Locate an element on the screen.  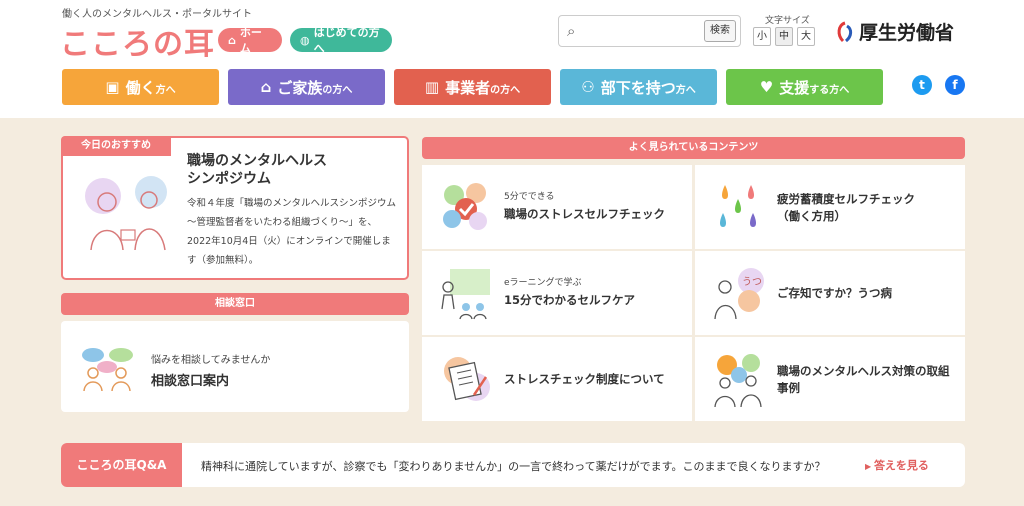
popular-item: eラーニングで学ぶ 15分でわかるセルフケア is located at coordinates (557, 293).